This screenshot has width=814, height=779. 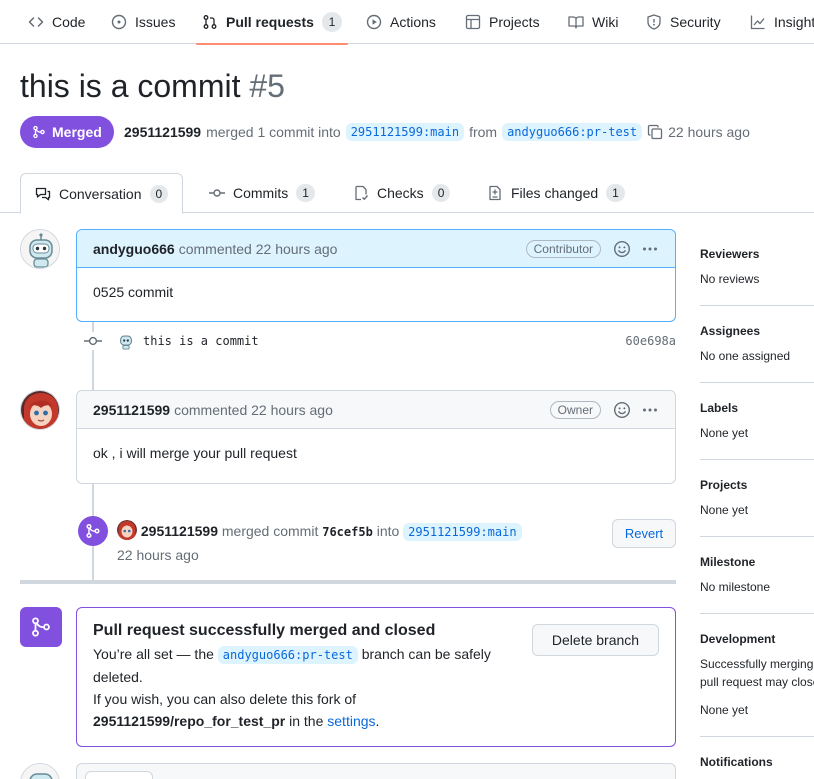 I want to click on page-title: this is a commit #5, so click(x=152, y=86).